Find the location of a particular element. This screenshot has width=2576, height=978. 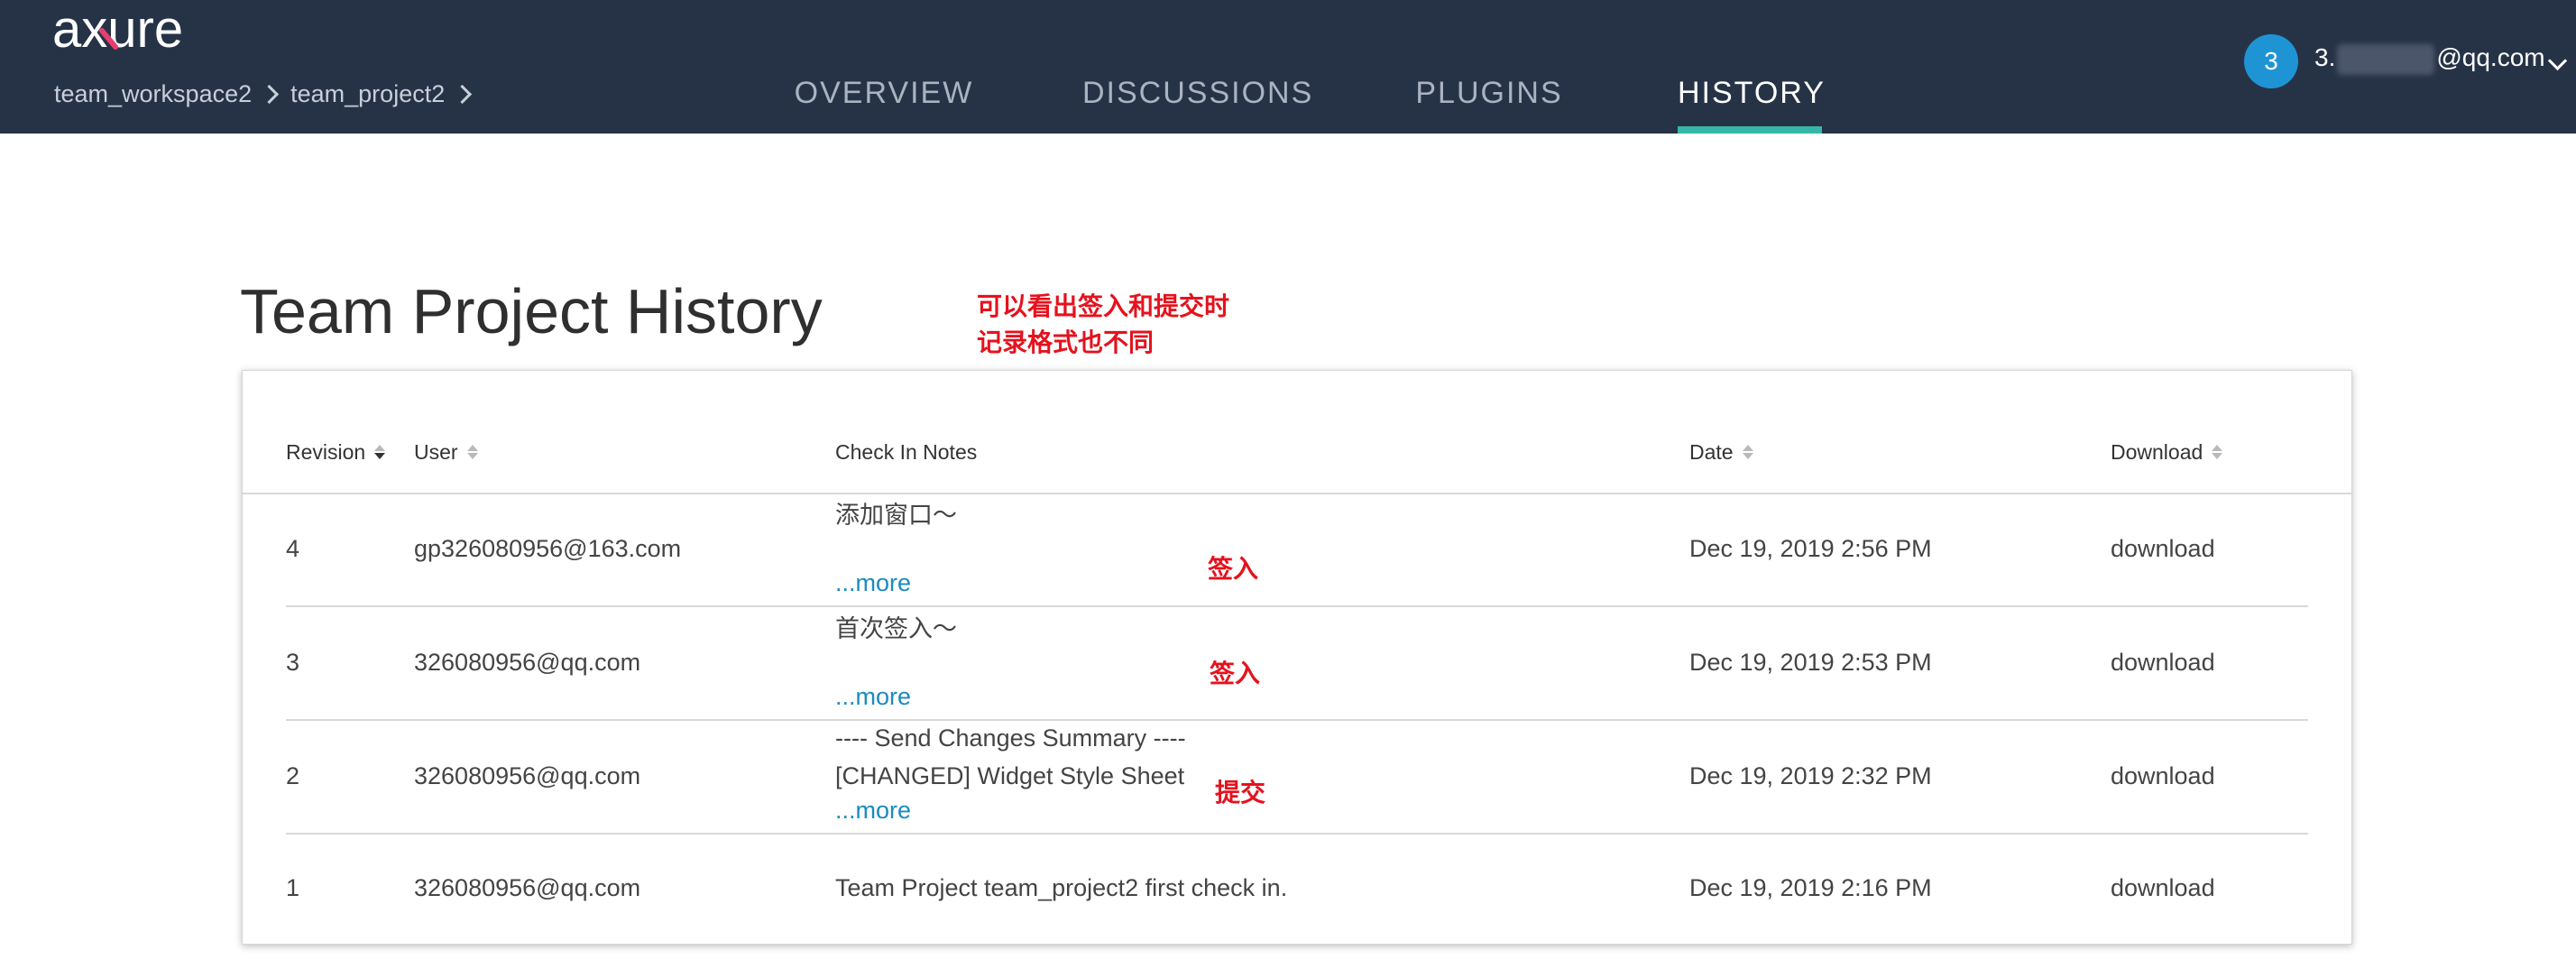

column-header-download: Download is located at coordinates (2167, 452).